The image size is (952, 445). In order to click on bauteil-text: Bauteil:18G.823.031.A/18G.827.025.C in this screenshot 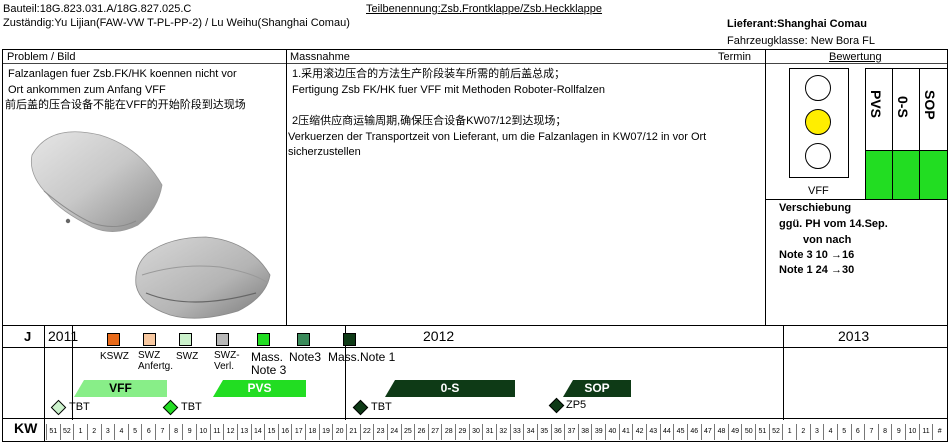, I will do `click(97, 9)`.